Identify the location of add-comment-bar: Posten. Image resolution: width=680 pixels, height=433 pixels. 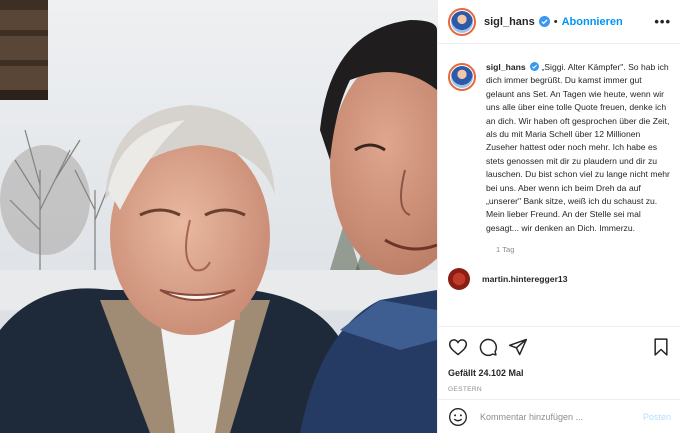
(559, 416).